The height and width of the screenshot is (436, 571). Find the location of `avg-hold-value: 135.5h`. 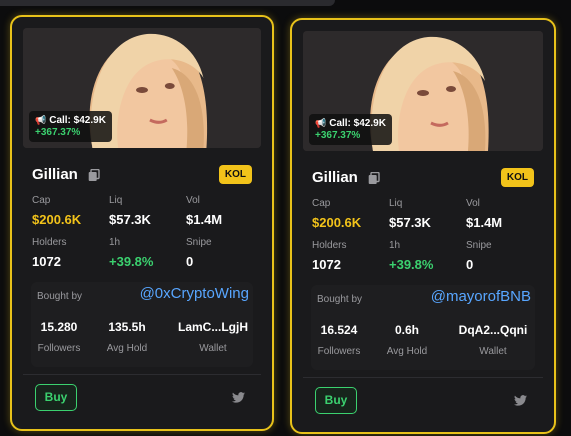

avg-hold-value: 135.5h is located at coordinates (127, 327).